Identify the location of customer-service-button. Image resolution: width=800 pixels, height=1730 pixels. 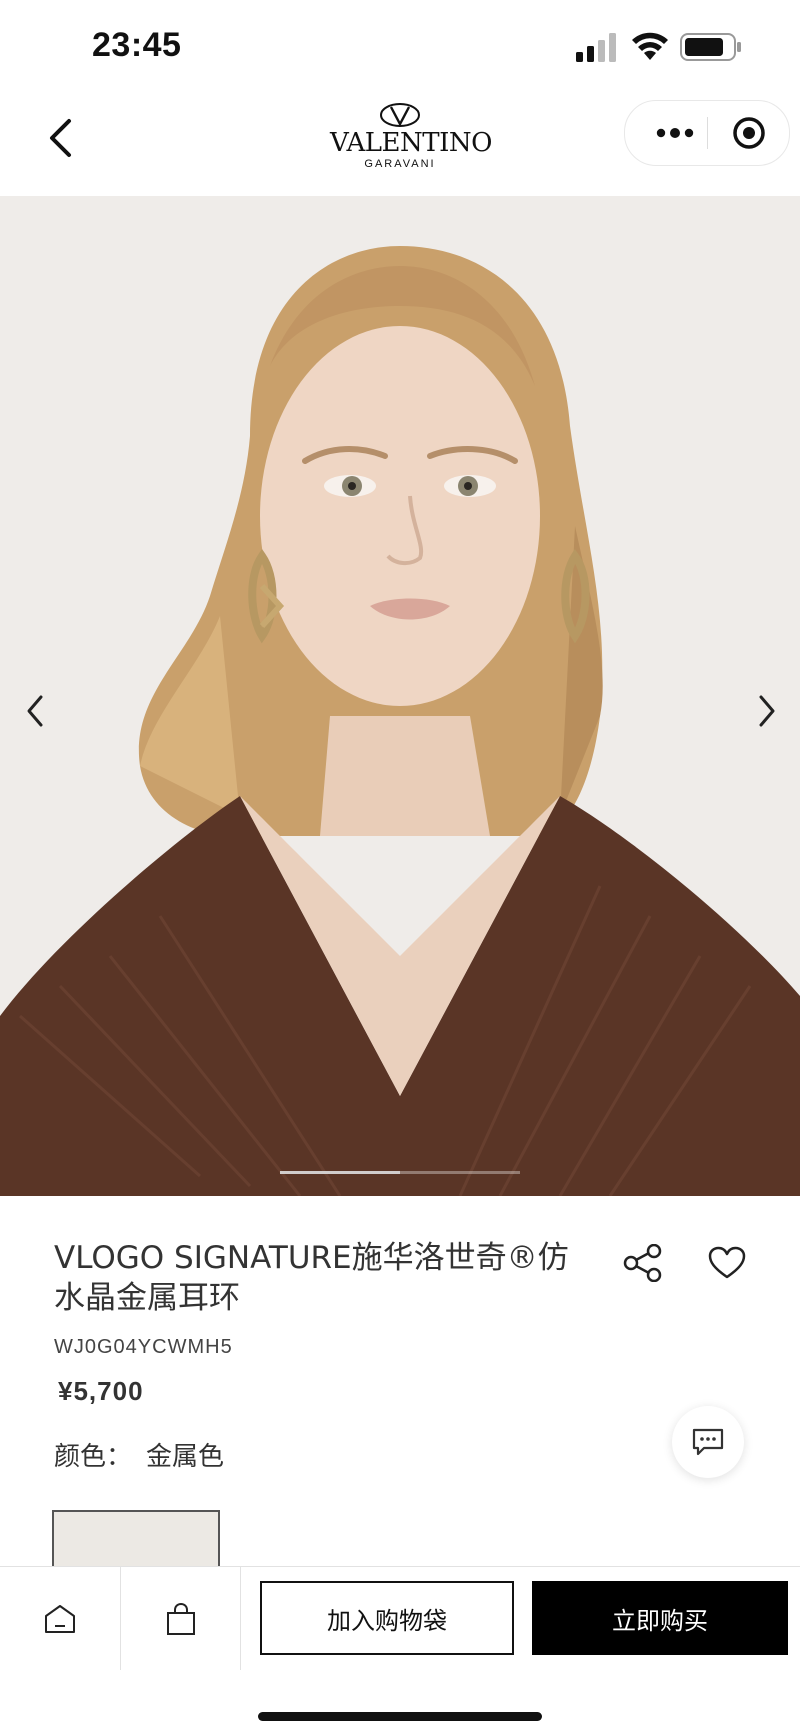
(708, 1442).